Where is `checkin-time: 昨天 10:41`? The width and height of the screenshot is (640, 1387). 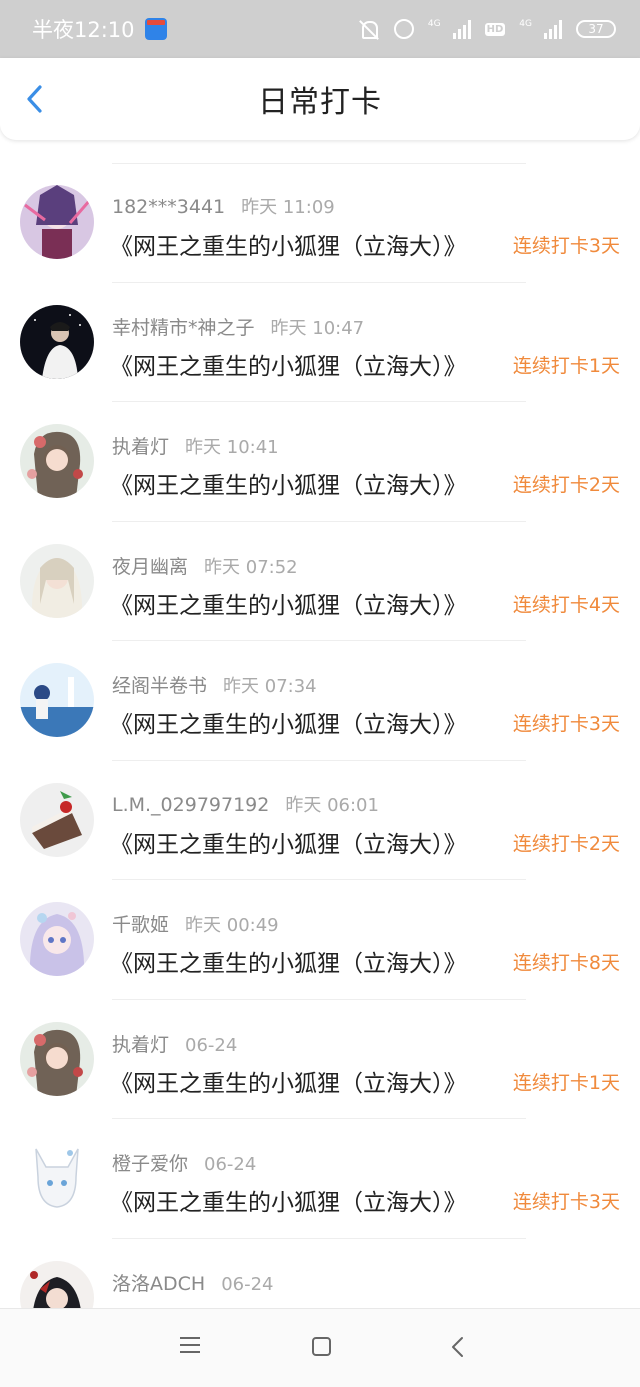 checkin-time: 昨天 10:41 is located at coordinates (232, 447).